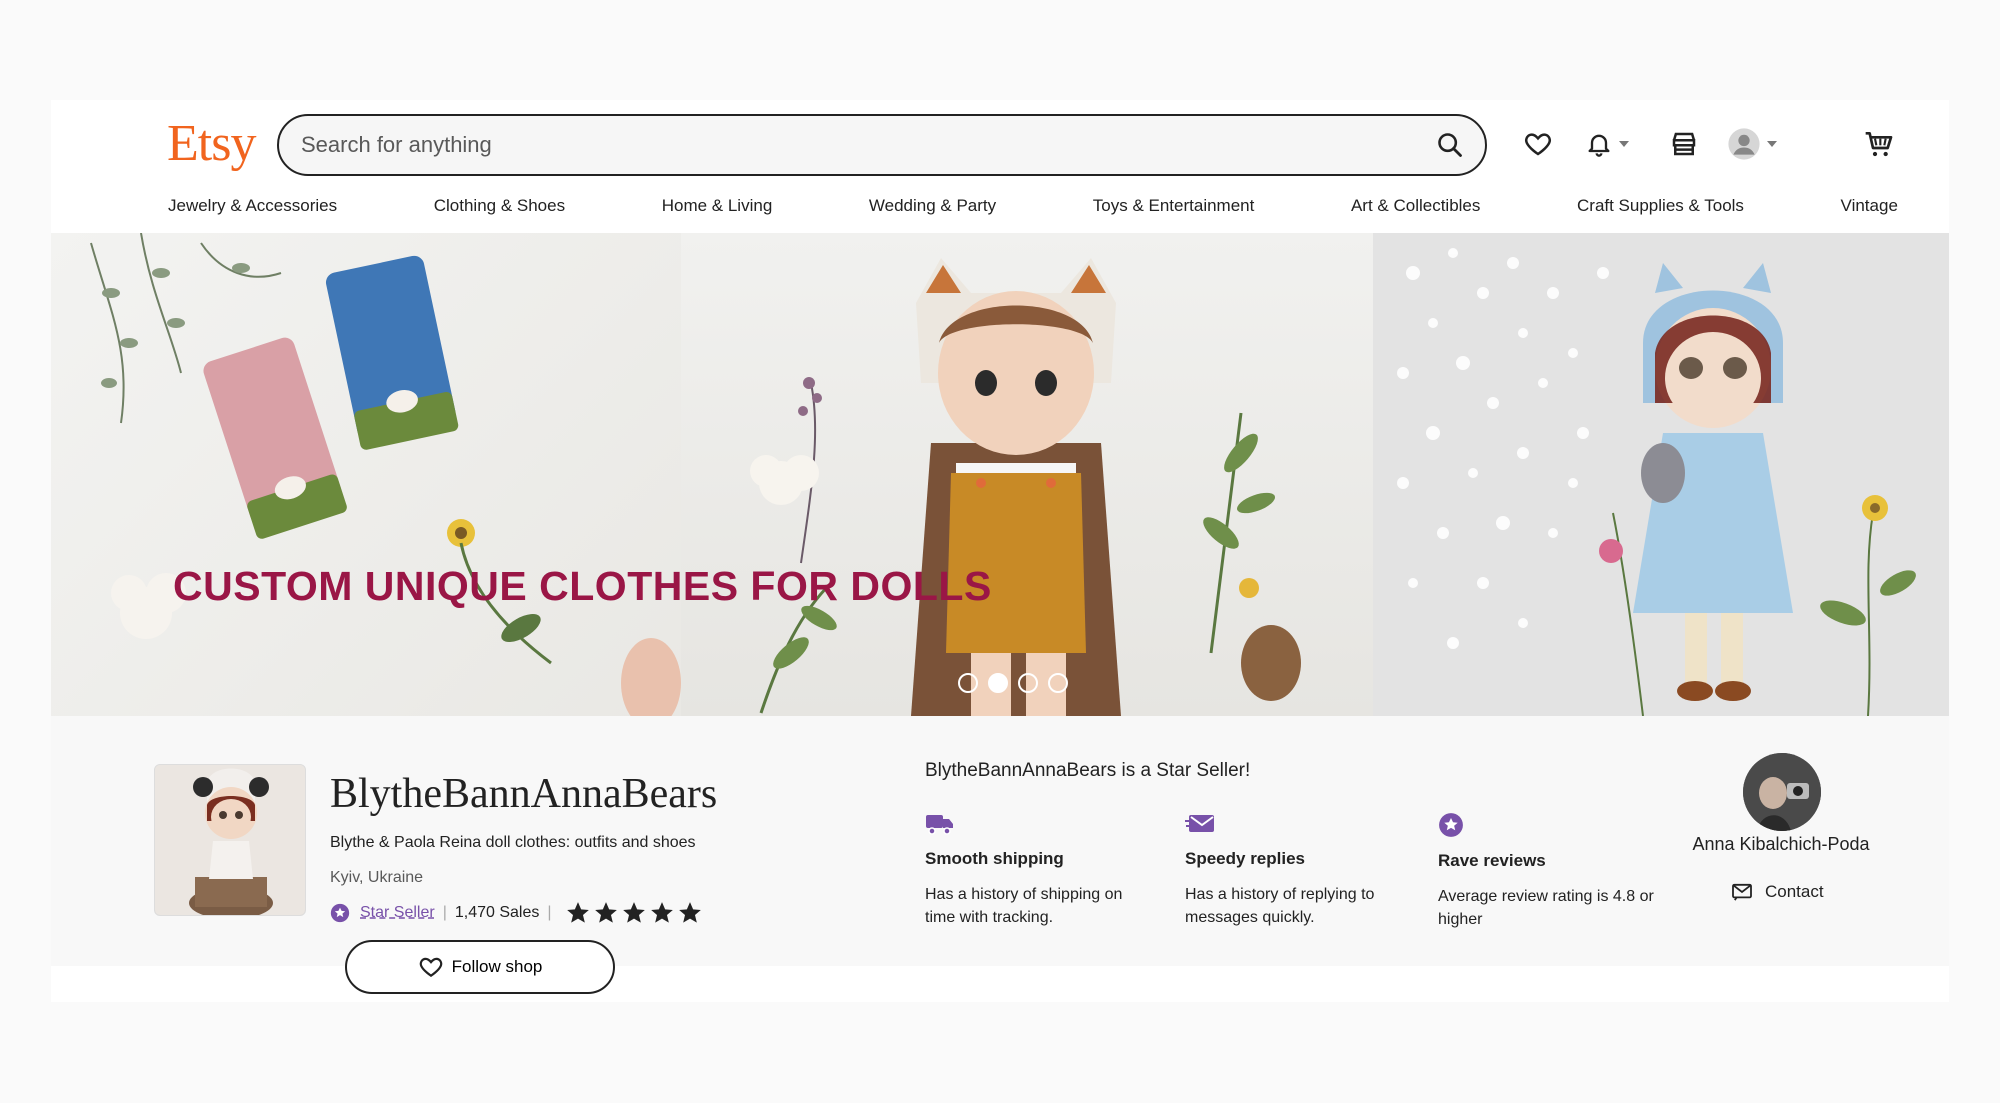 This screenshot has width=2000, height=1103. I want to click on rating-stars, so click(634, 913).